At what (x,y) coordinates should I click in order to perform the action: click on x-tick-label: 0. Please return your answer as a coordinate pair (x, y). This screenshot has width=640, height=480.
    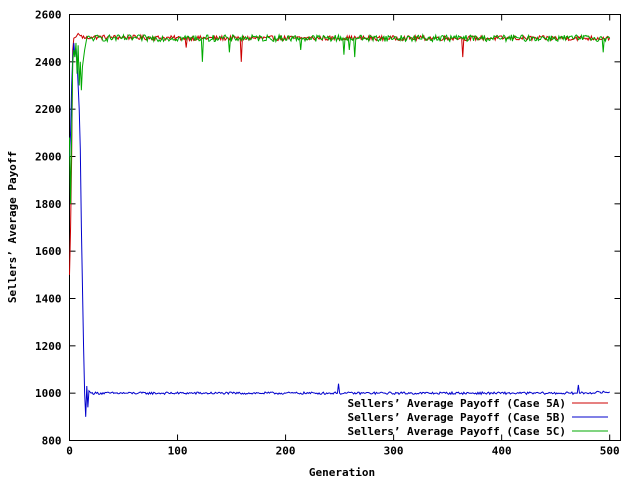
    Looking at the image, I should click on (69, 451).